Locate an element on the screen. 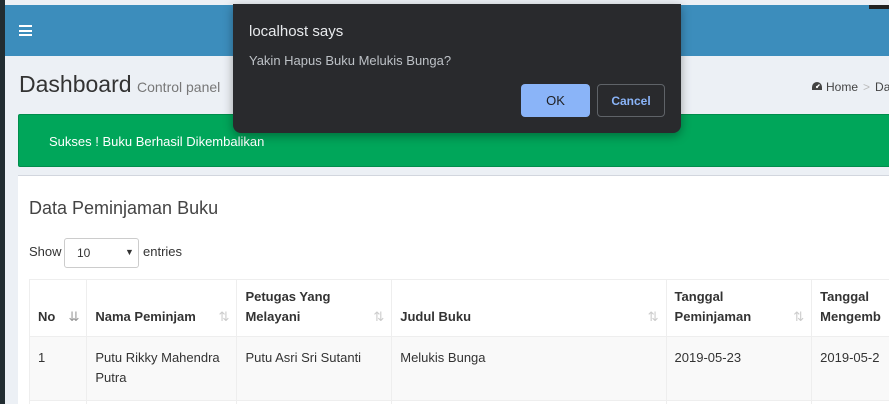  dialog-message: Yakin Hapus Buku Melukis Bunga? is located at coordinates (350, 60).